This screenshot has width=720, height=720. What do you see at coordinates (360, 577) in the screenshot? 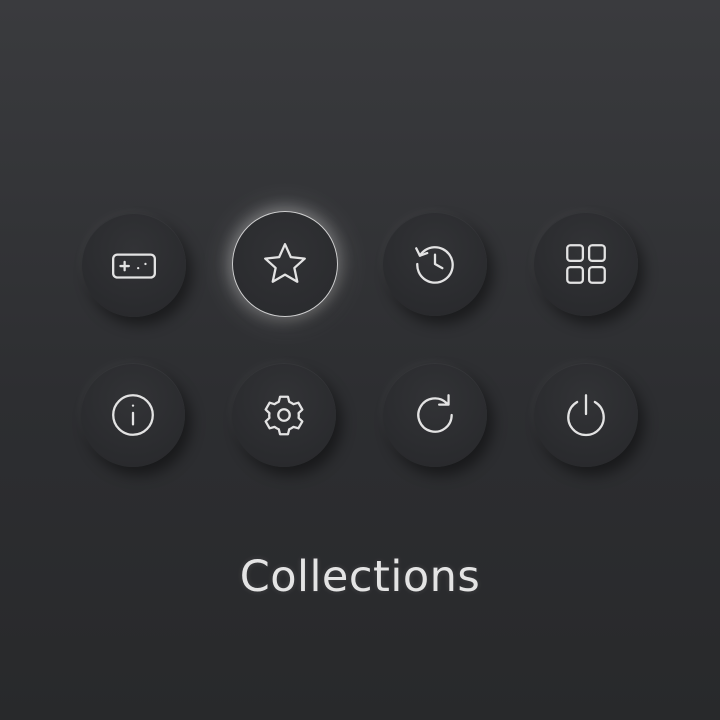
I see `selected-item-label: Collections` at bounding box center [360, 577].